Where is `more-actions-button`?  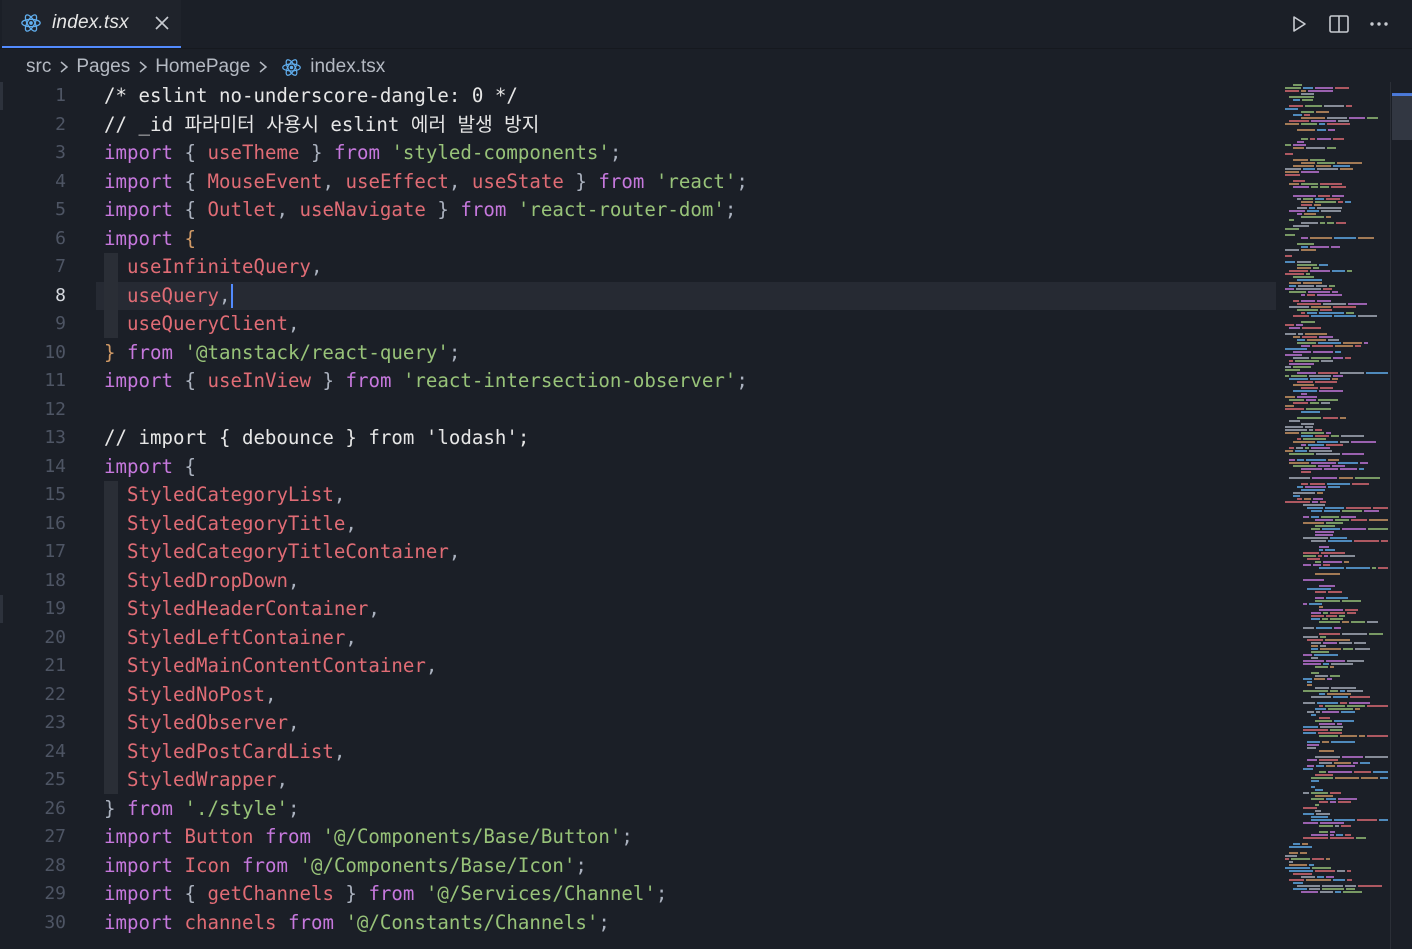 more-actions-button is located at coordinates (1379, 24).